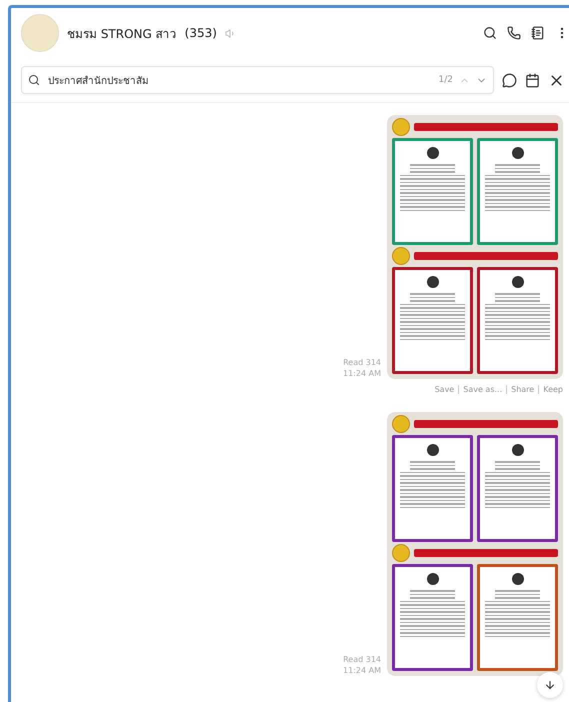 This screenshot has height=702, width=569. I want to click on image-action-link: Share, so click(520, 389).